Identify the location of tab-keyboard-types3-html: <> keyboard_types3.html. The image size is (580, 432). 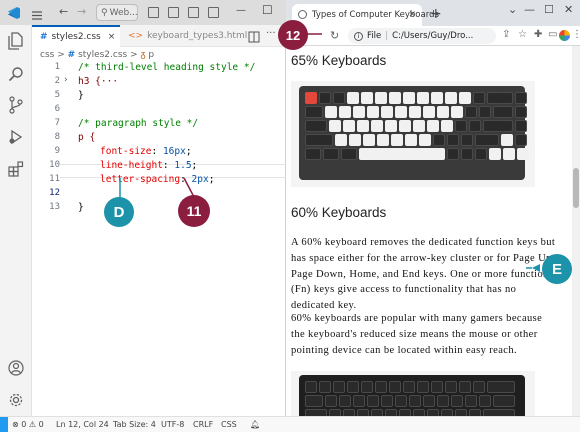
(192, 36).